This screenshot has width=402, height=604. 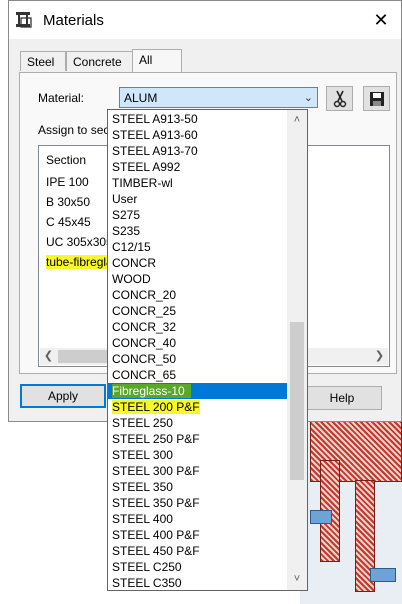 What do you see at coordinates (155, 119) in the screenshot?
I see `dropdown-option-label: STEEL A913-50` at bounding box center [155, 119].